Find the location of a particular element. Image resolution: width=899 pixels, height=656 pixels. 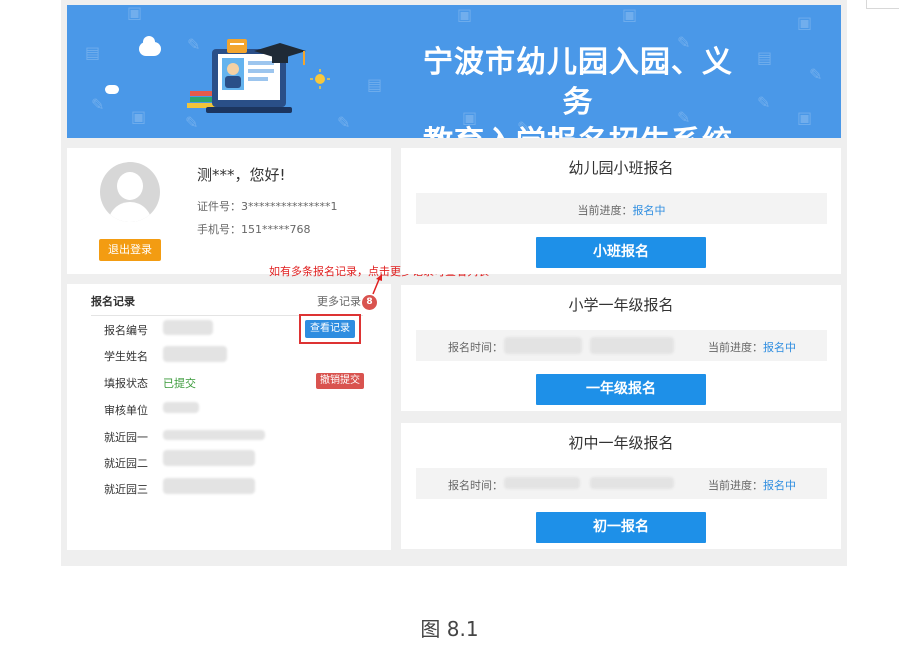

records-count-badge: 8 is located at coordinates (369, 302).